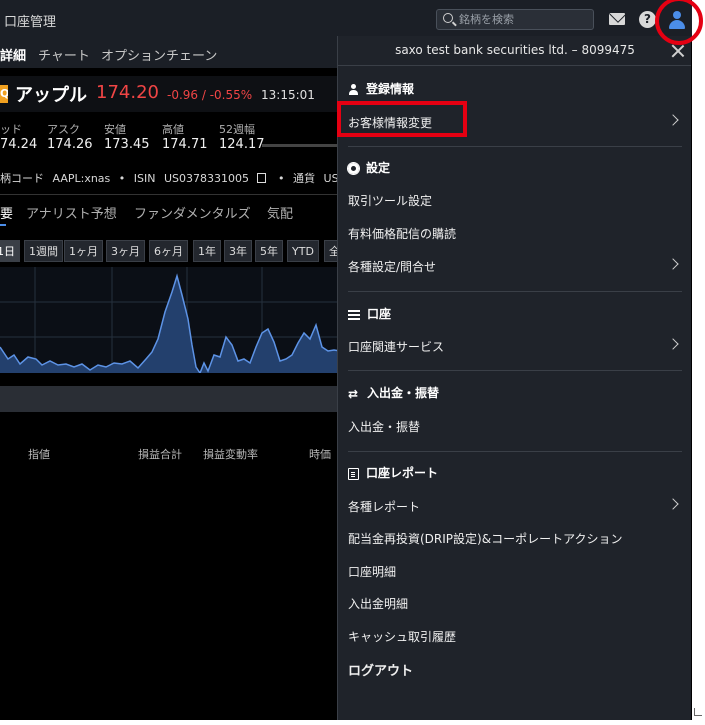 This screenshot has width=705, height=725. Describe the element at coordinates (13, 54) in the screenshot. I see `subnav-tab-detail: 詳細` at that location.